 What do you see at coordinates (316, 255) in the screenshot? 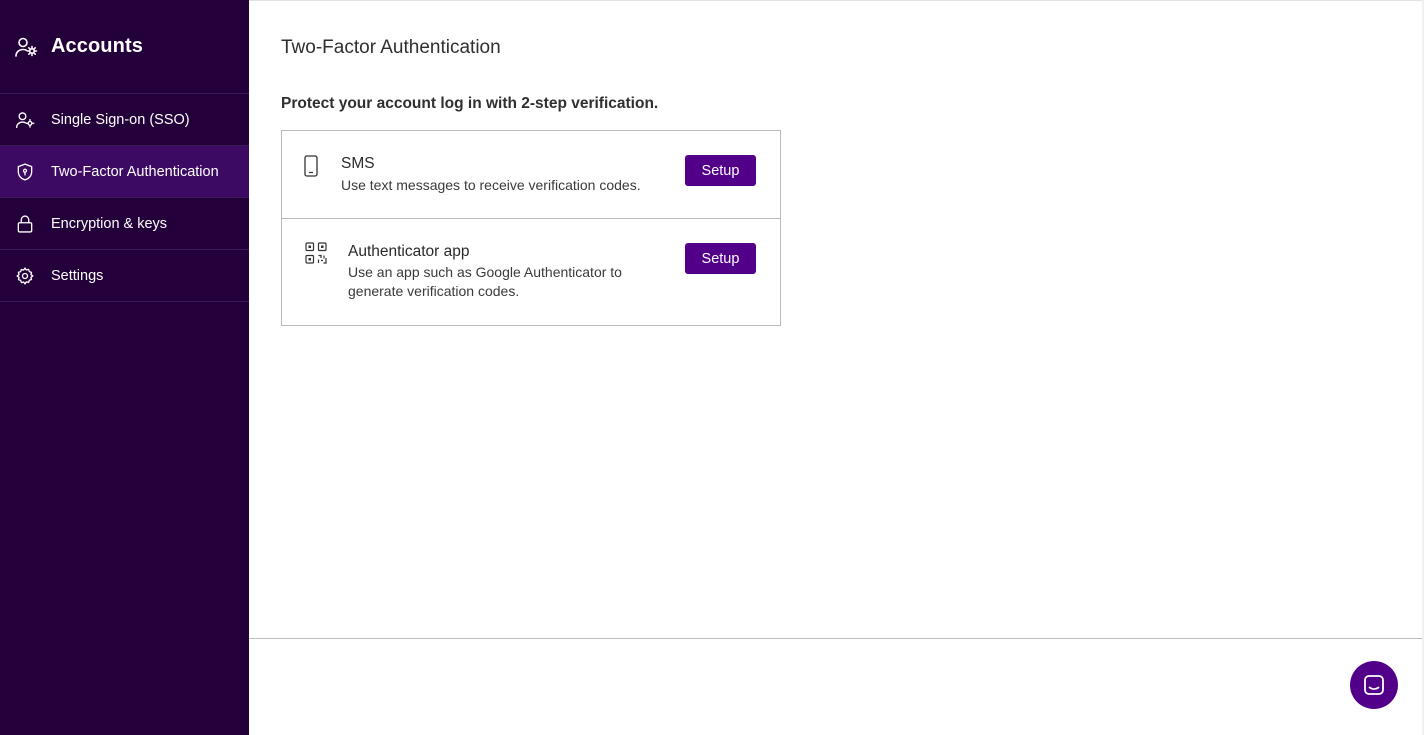
I see `qr-code-icon` at bounding box center [316, 255].